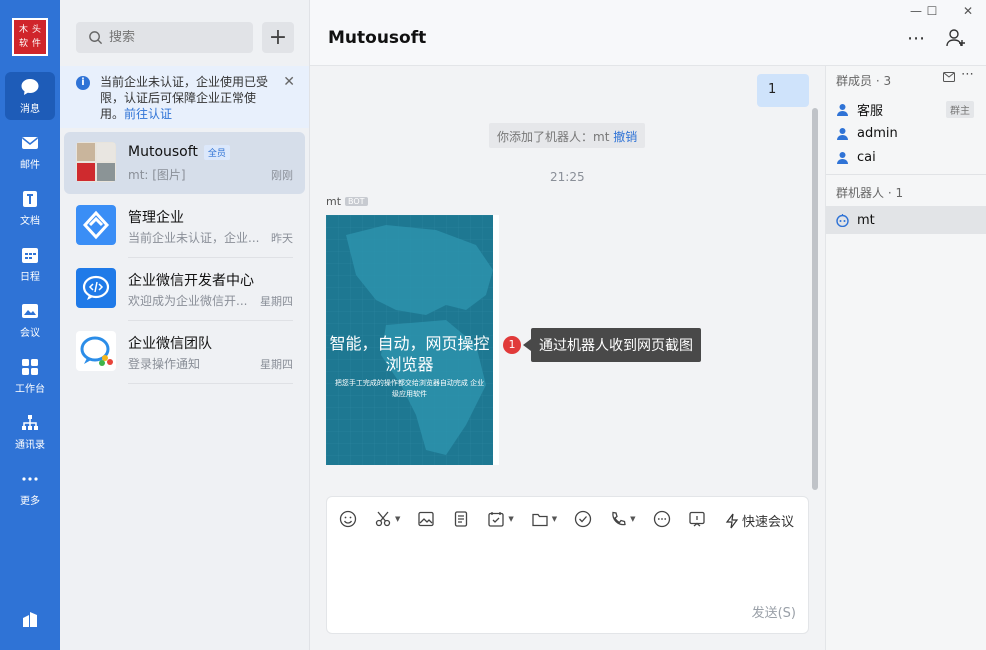 The image size is (986, 650). What do you see at coordinates (619, 518) in the screenshot?
I see `phone-icon` at bounding box center [619, 518].